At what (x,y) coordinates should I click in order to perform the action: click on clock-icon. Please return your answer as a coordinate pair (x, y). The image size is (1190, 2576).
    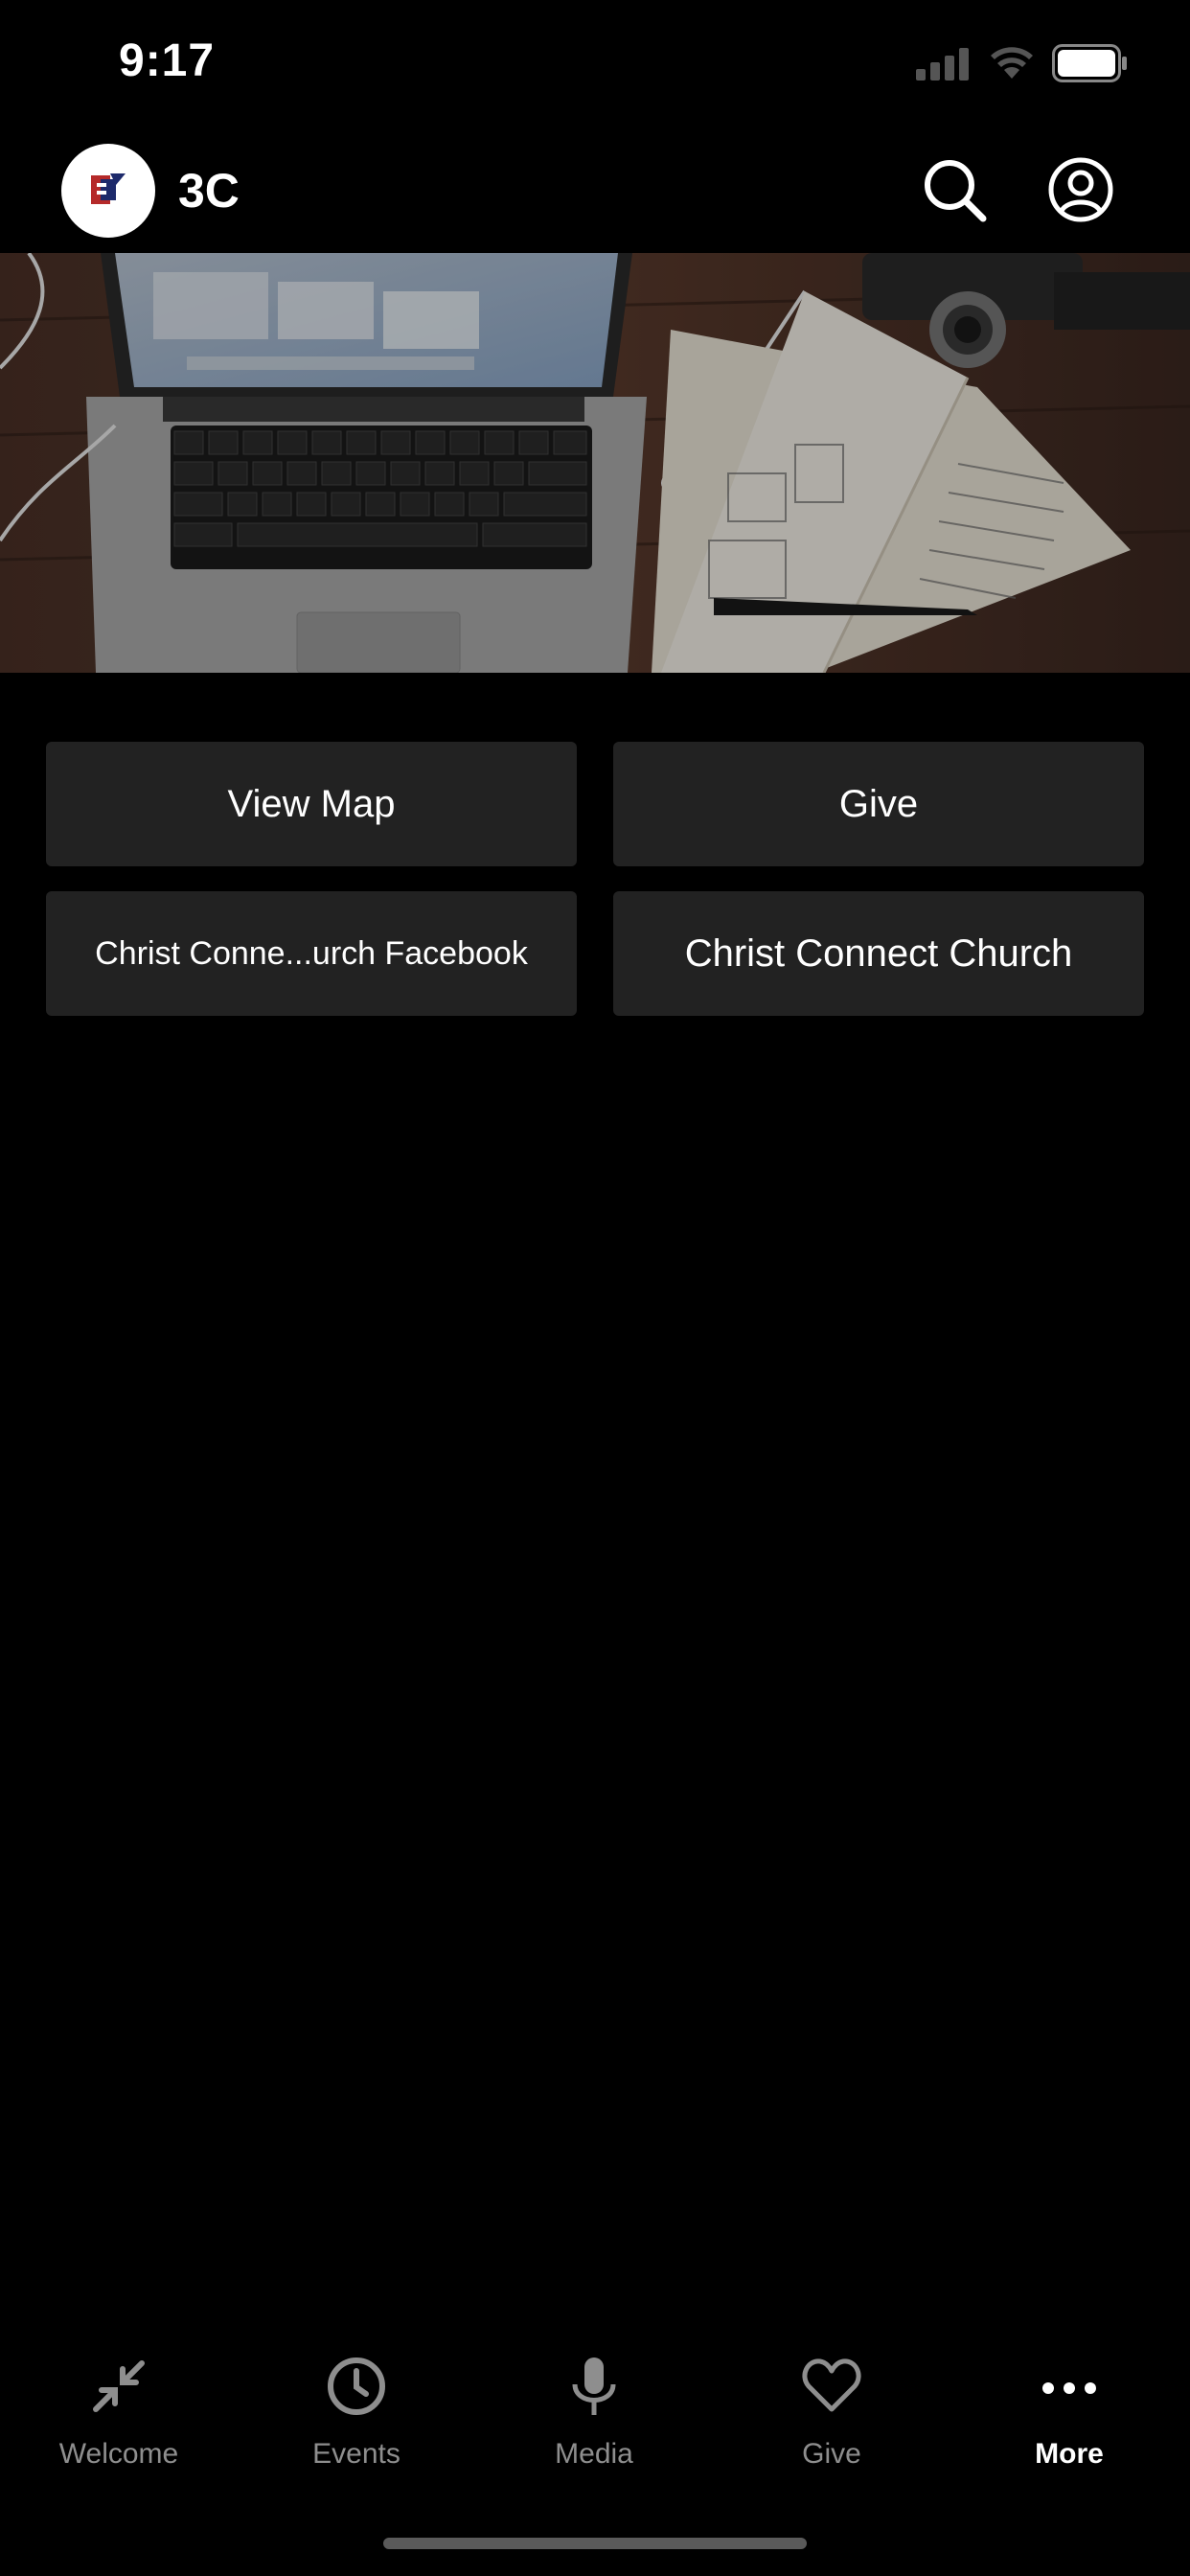
    Looking at the image, I should click on (357, 2386).